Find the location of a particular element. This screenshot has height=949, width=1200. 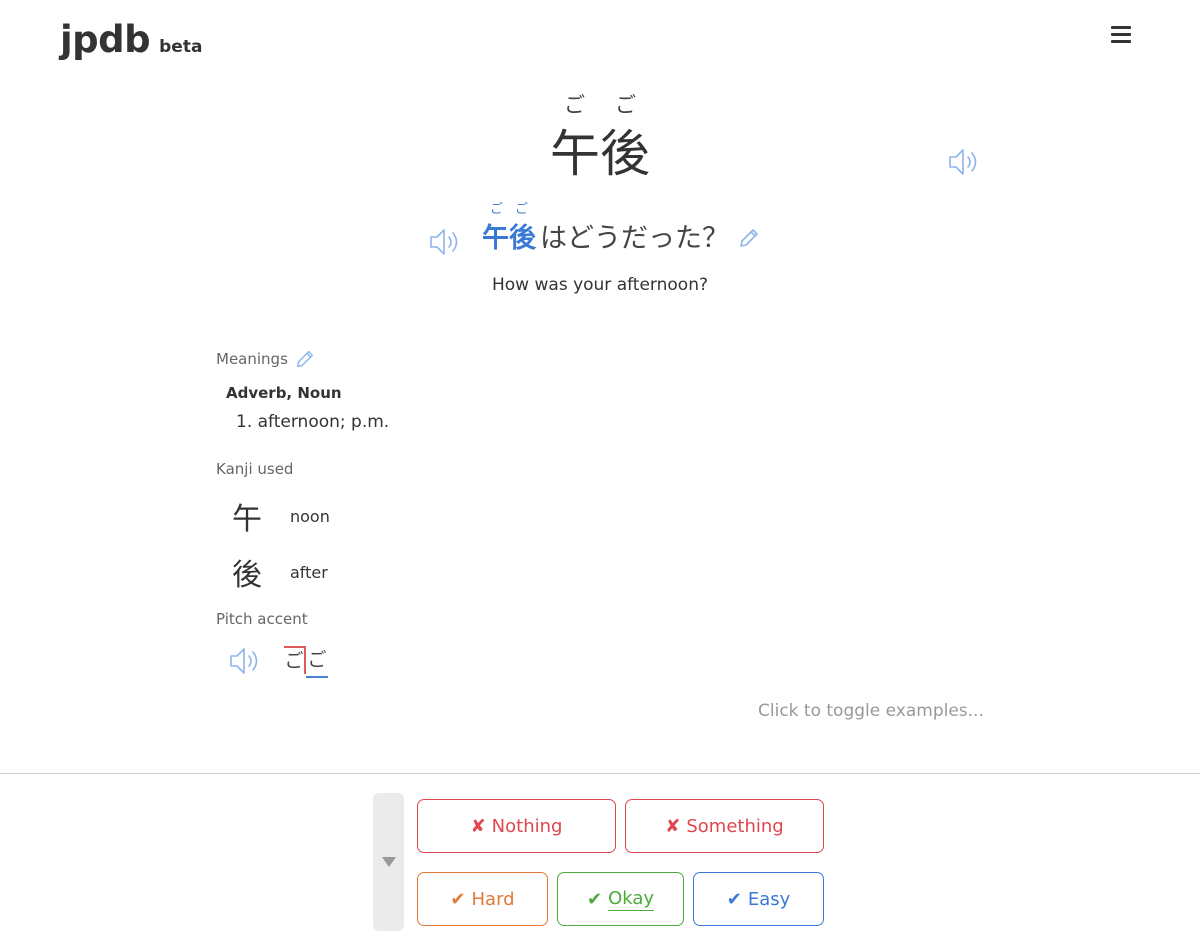

pitch-accent-label: Pitch accent is located at coordinates (262, 619).